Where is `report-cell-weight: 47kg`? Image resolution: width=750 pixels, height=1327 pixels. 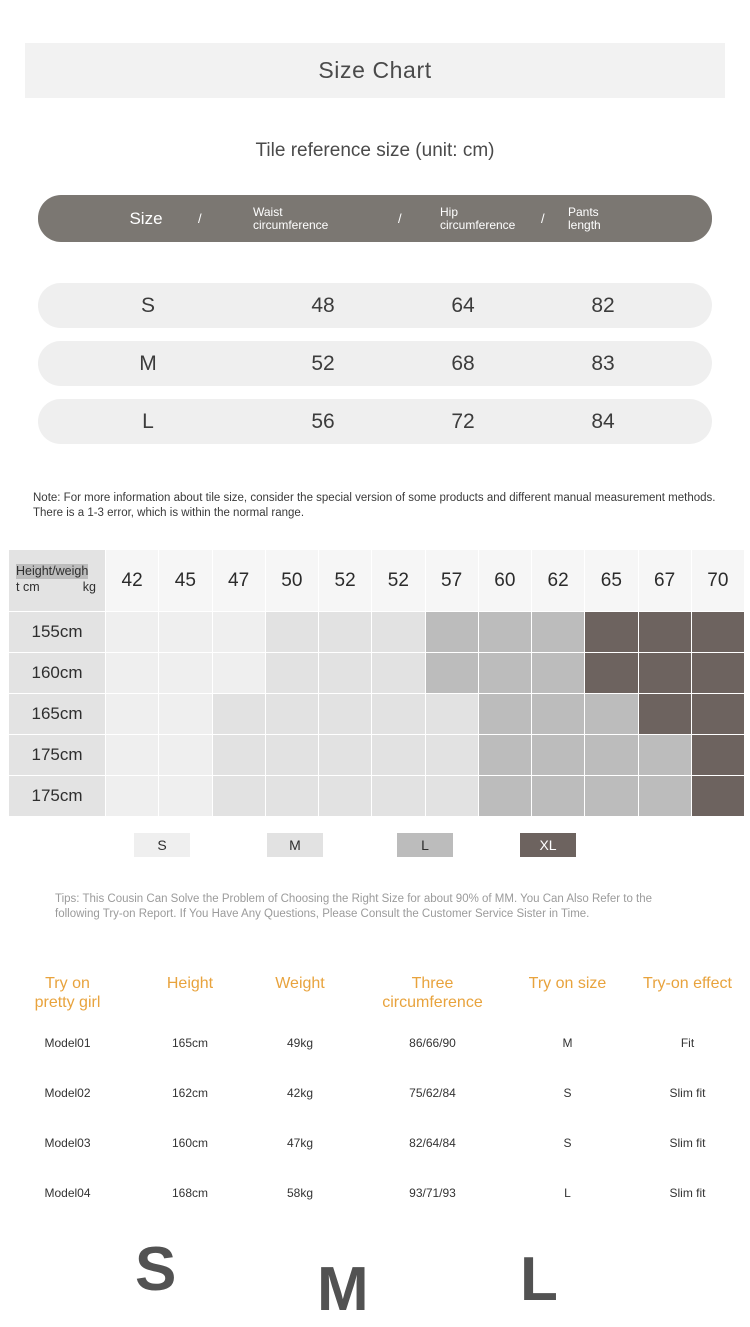 report-cell-weight: 47kg is located at coordinates (300, 1143).